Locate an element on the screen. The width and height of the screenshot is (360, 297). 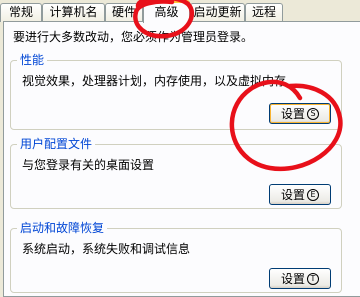
user-profiles-settings-button: 设置 E is located at coordinates (300, 194).